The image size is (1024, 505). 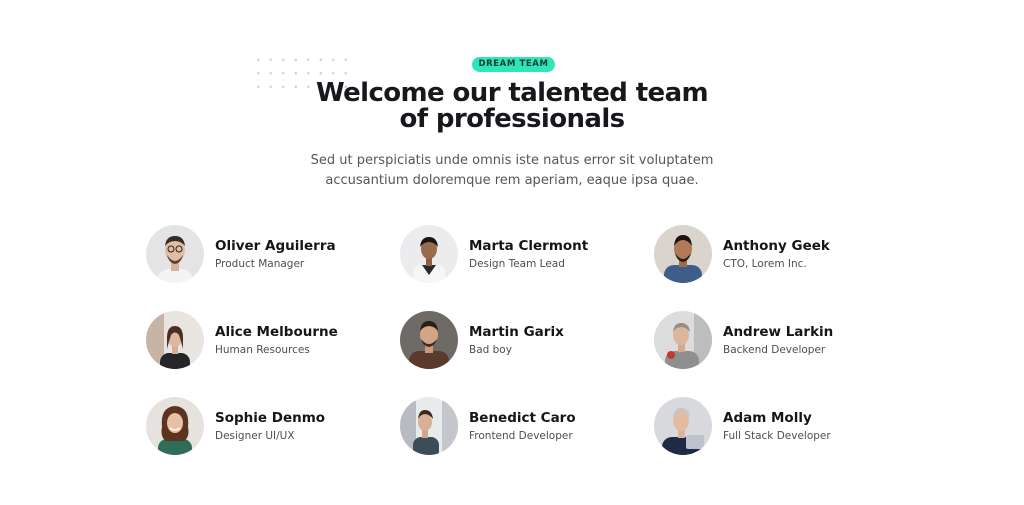 I want to click on team-member-name: Adam Molly, so click(x=767, y=417).